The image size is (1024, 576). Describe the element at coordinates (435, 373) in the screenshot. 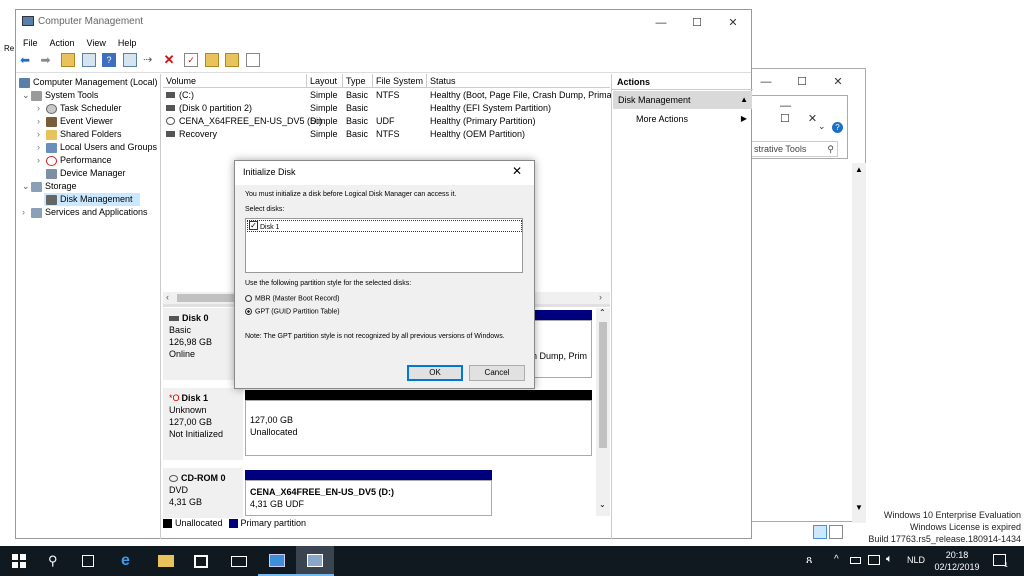

I see `ok-button: OK` at that location.